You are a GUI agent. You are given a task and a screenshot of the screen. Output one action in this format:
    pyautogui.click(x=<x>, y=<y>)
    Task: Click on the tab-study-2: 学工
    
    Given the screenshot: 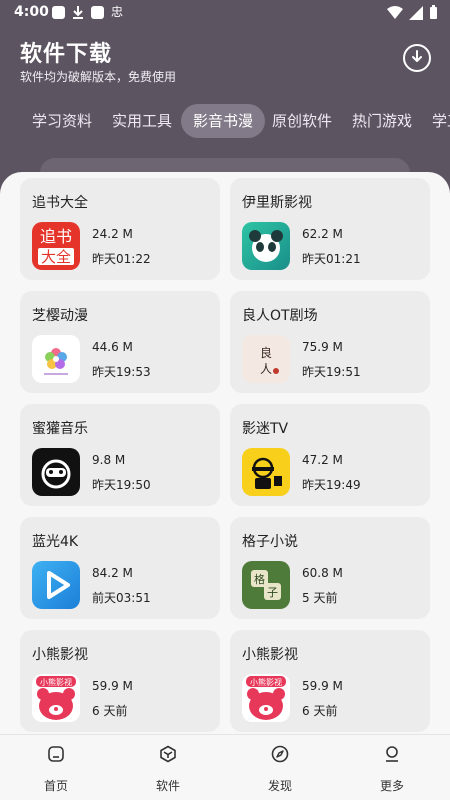 What is the action you would take?
    pyautogui.click(x=435, y=121)
    